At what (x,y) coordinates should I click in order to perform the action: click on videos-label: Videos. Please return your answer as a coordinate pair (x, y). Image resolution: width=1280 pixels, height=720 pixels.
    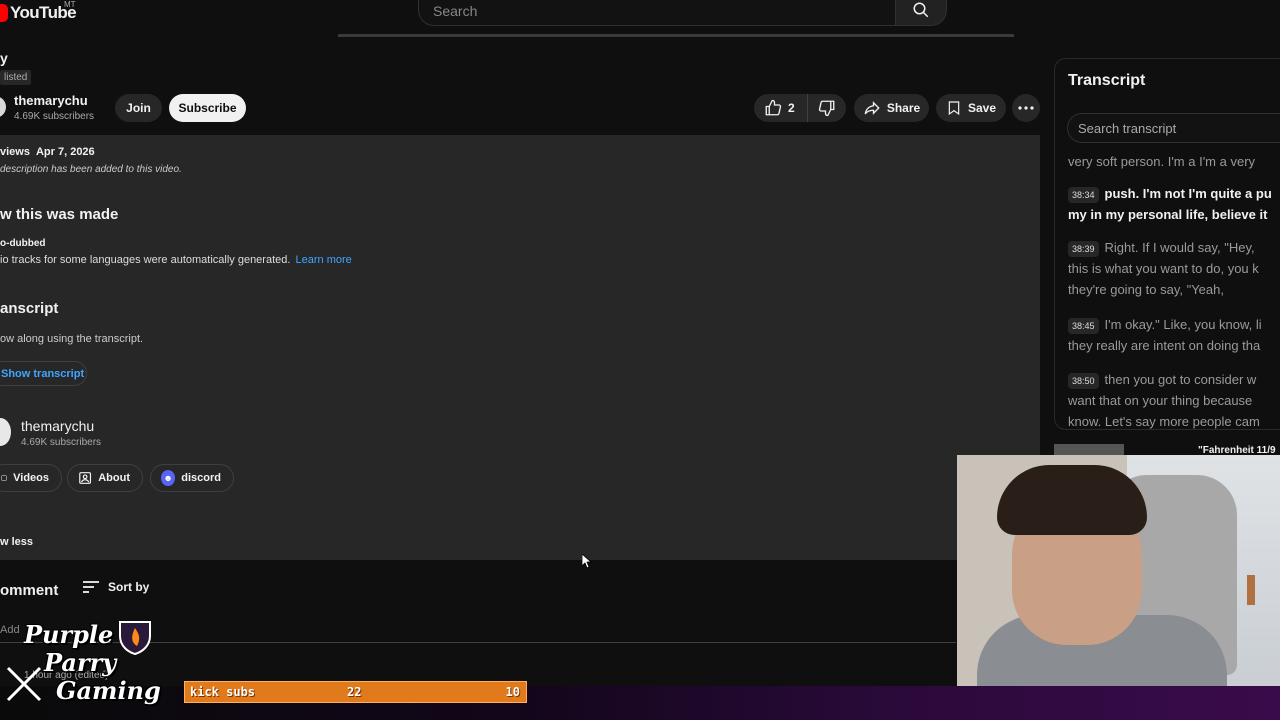
    Looking at the image, I should click on (31, 478).